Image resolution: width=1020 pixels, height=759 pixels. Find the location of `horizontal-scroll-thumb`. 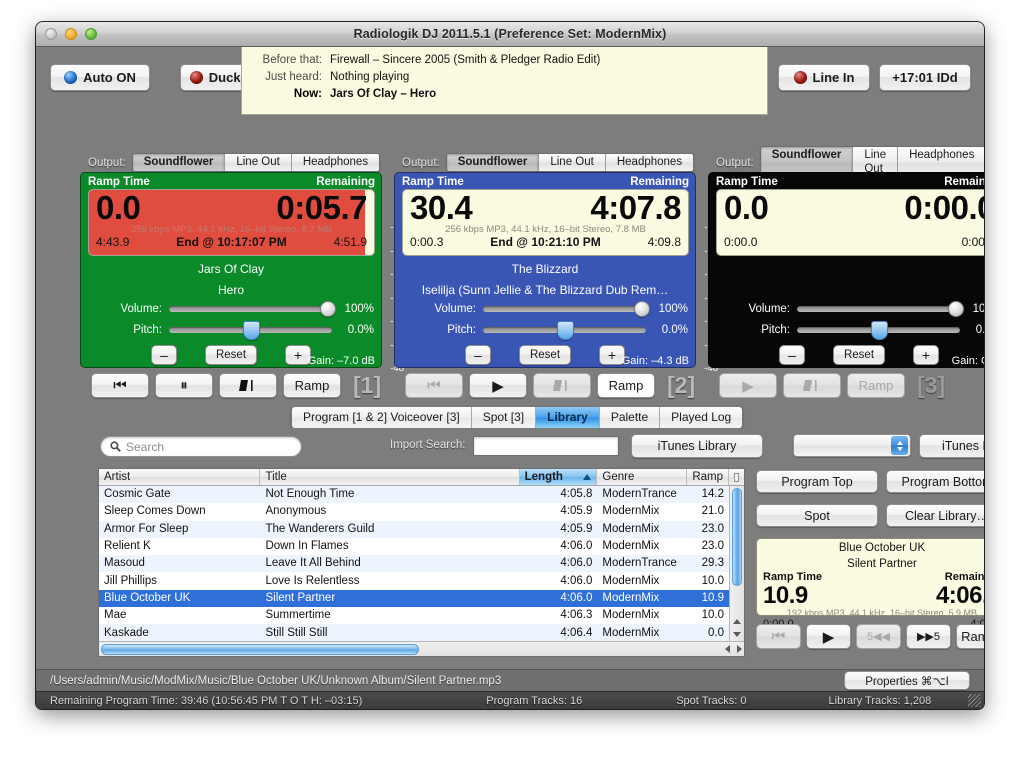

horizontal-scroll-thumb is located at coordinates (260, 649).